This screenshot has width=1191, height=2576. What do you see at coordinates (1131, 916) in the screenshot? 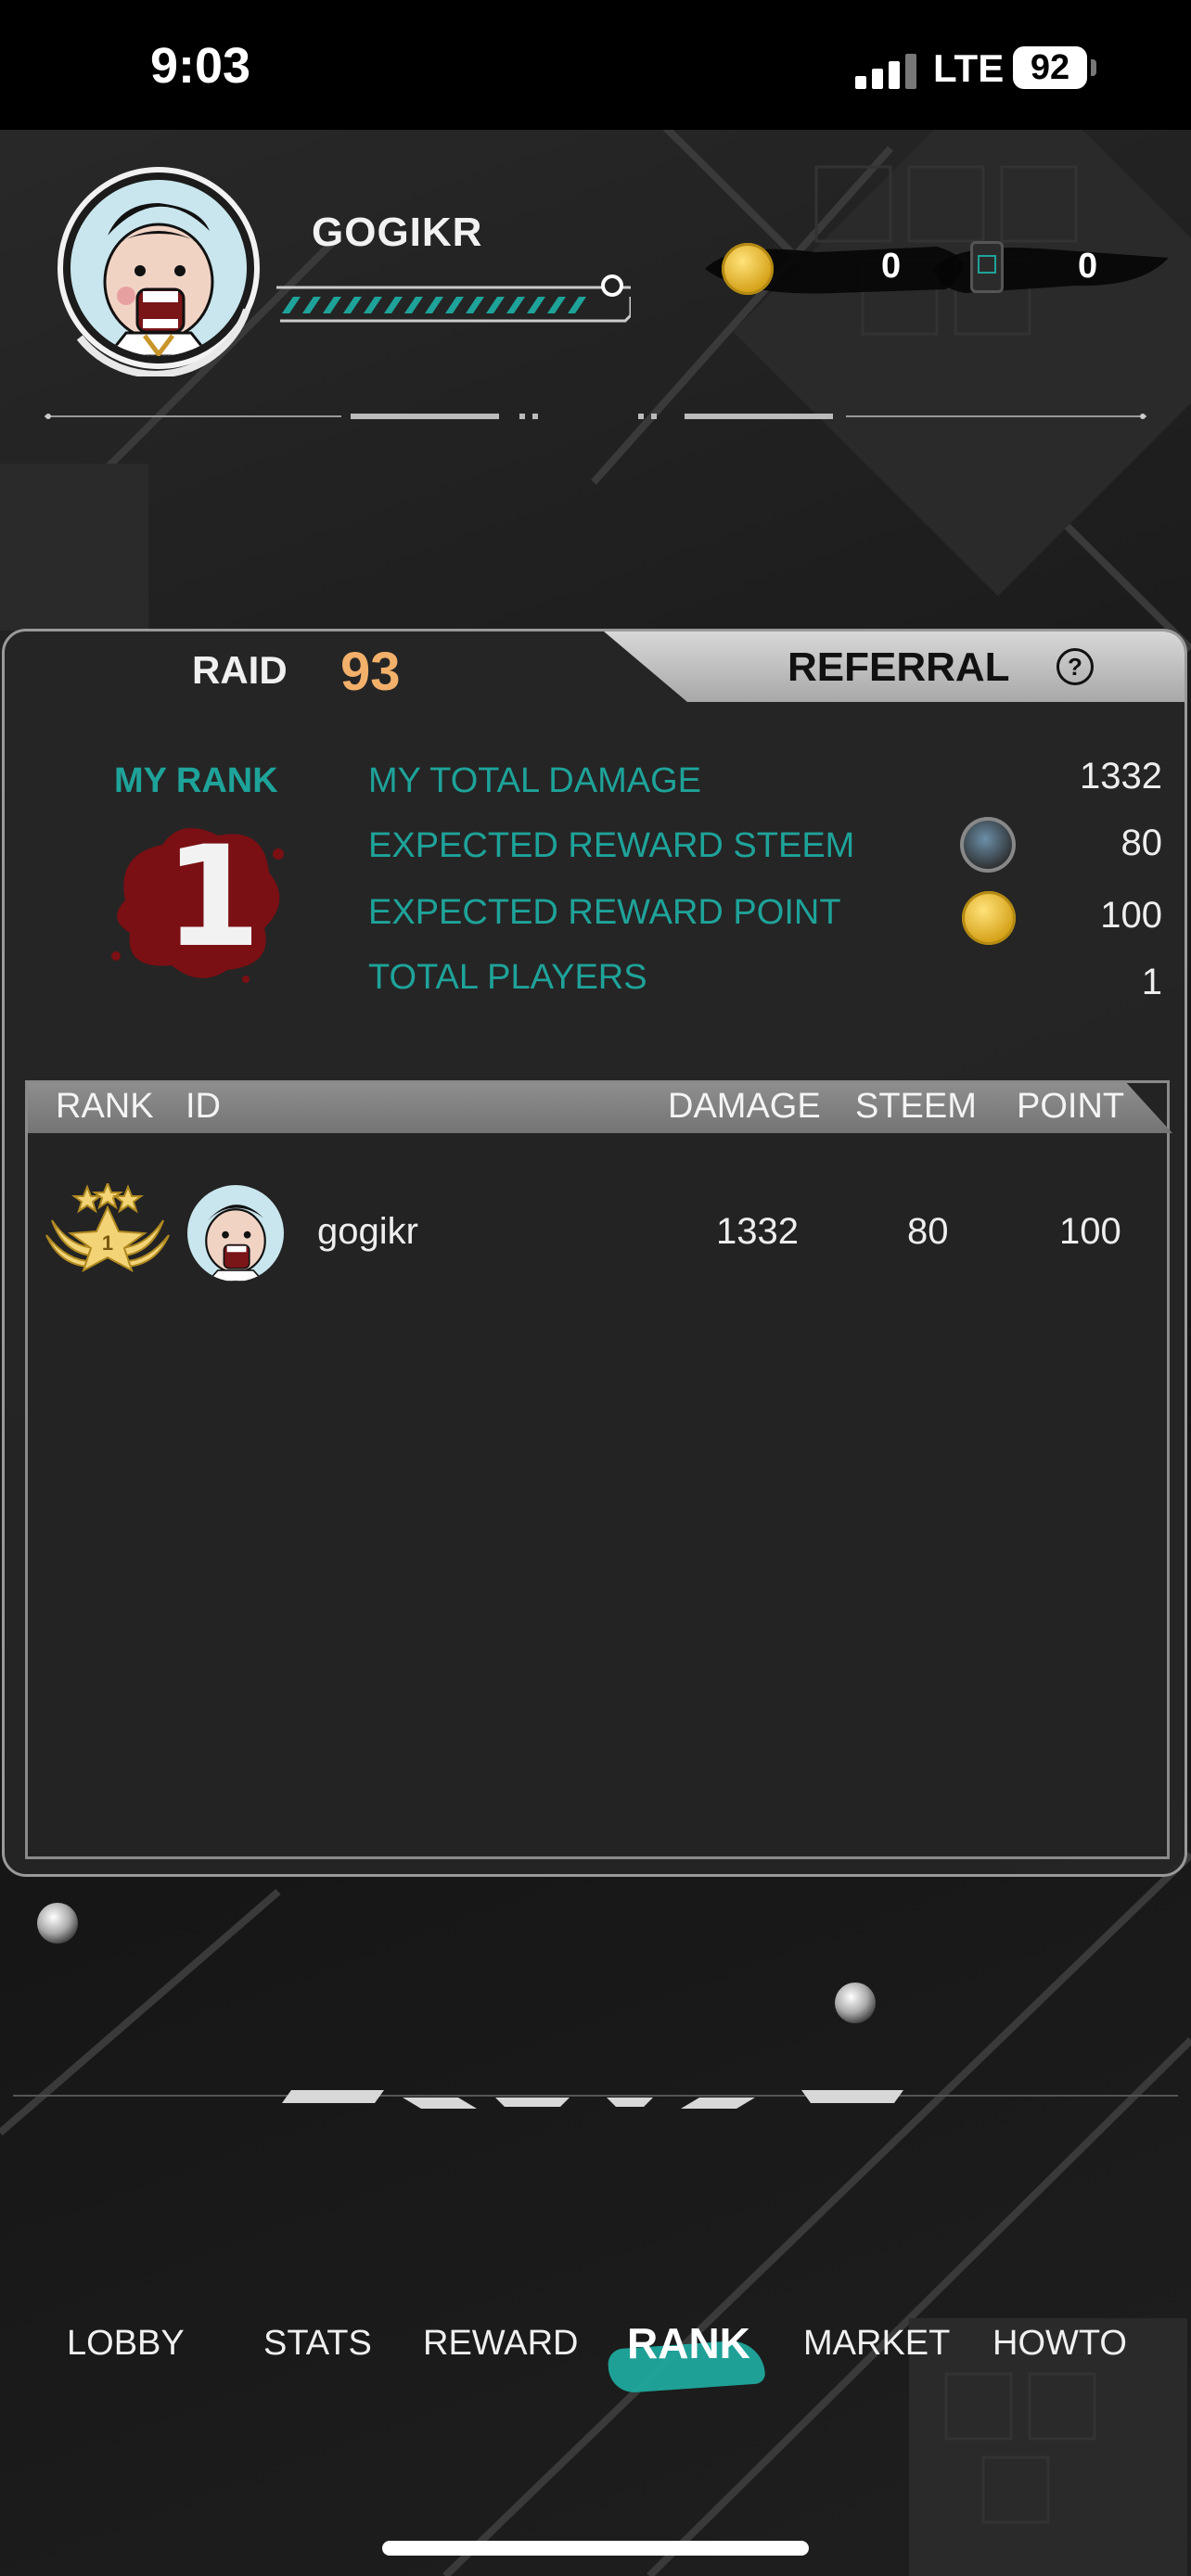
I see `stat-value-reward-point: 100` at bounding box center [1131, 916].